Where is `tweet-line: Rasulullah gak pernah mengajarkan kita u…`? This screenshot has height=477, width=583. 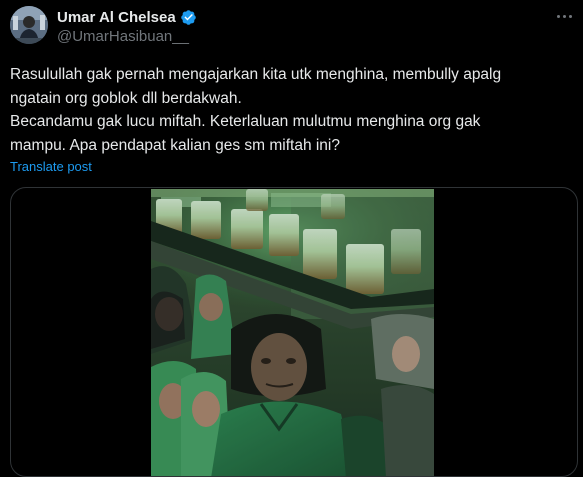
tweet-line: Rasulullah gak pernah mengajarkan kita u… is located at coordinates (256, 74).